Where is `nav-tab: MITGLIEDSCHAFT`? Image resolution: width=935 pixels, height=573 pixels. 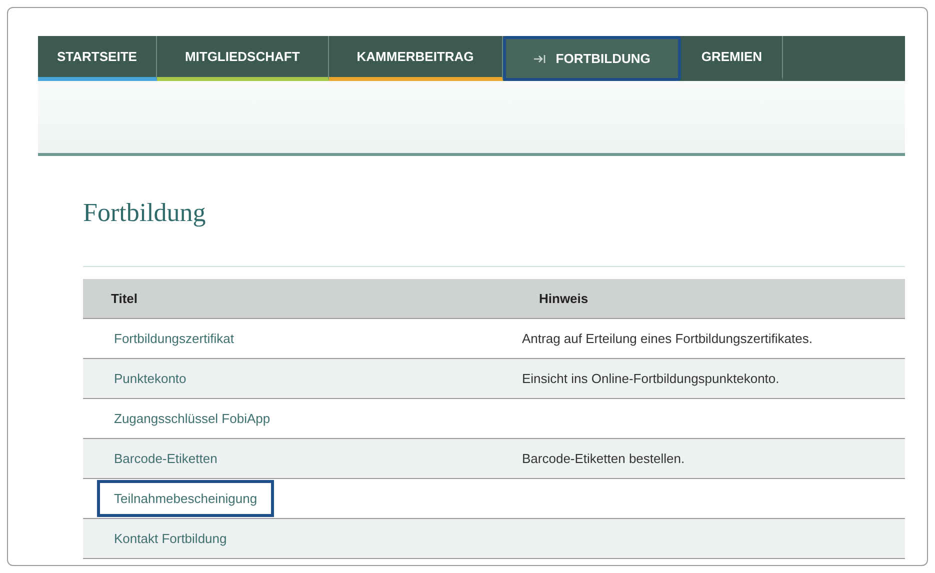
nav-tab: MITGLIEDSCHAFT is located at coordinates (242, 58).